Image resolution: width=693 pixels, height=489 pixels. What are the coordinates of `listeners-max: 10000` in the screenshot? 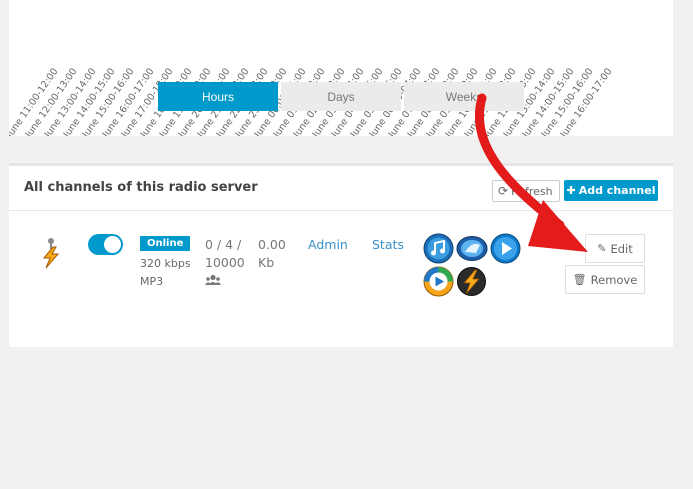 It's located at (225, 262).